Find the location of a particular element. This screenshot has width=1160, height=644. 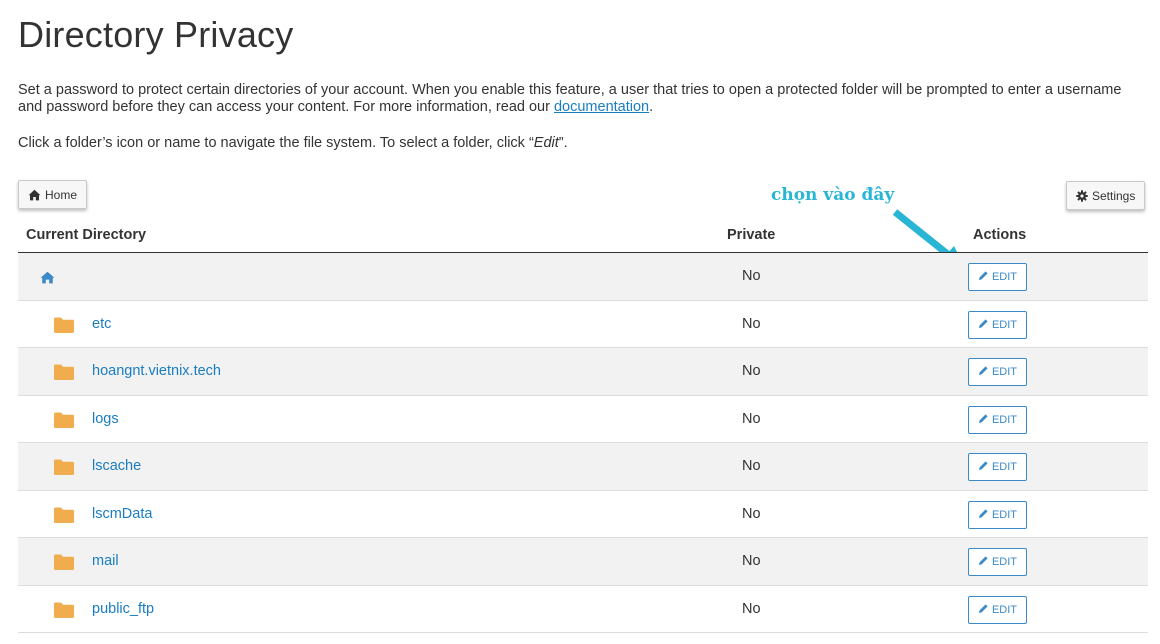

documentation-link: documentation is located at coordinates (601, 107).